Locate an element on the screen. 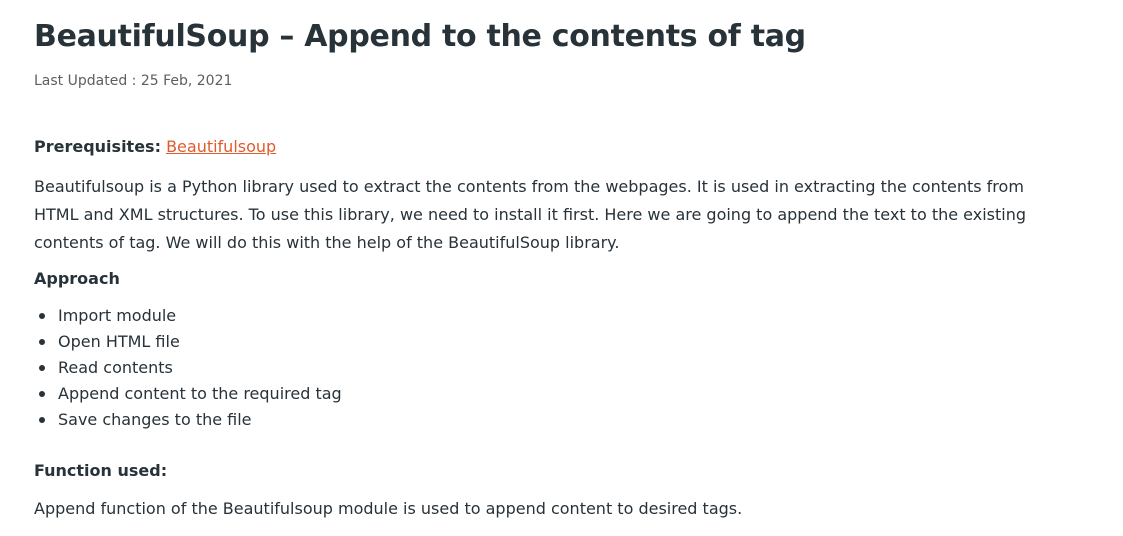  list-item: Save changes to the file is located at coordinates (190, 420).